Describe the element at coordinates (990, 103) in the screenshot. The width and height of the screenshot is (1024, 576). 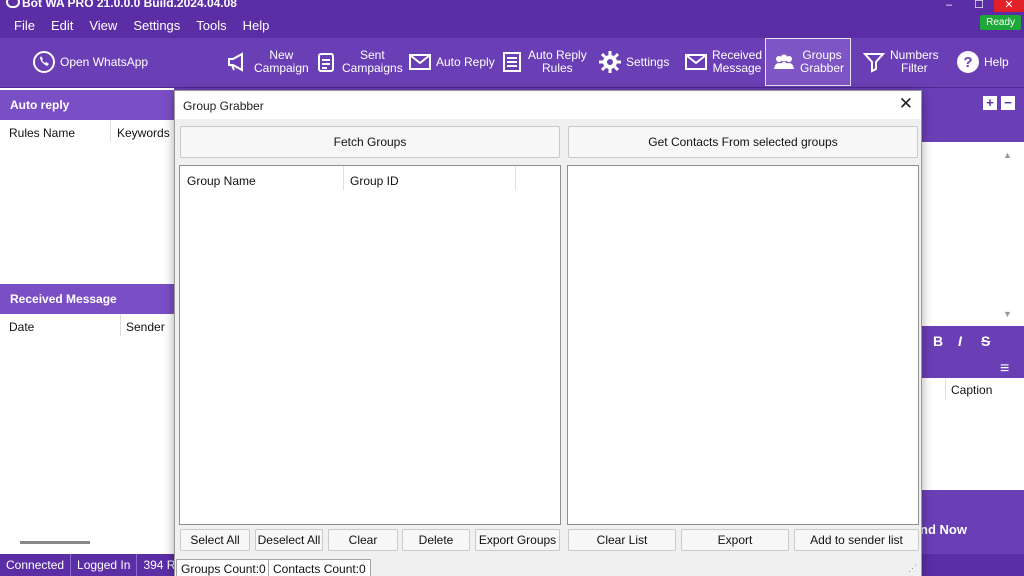
I see `add-icon: +` at that location.